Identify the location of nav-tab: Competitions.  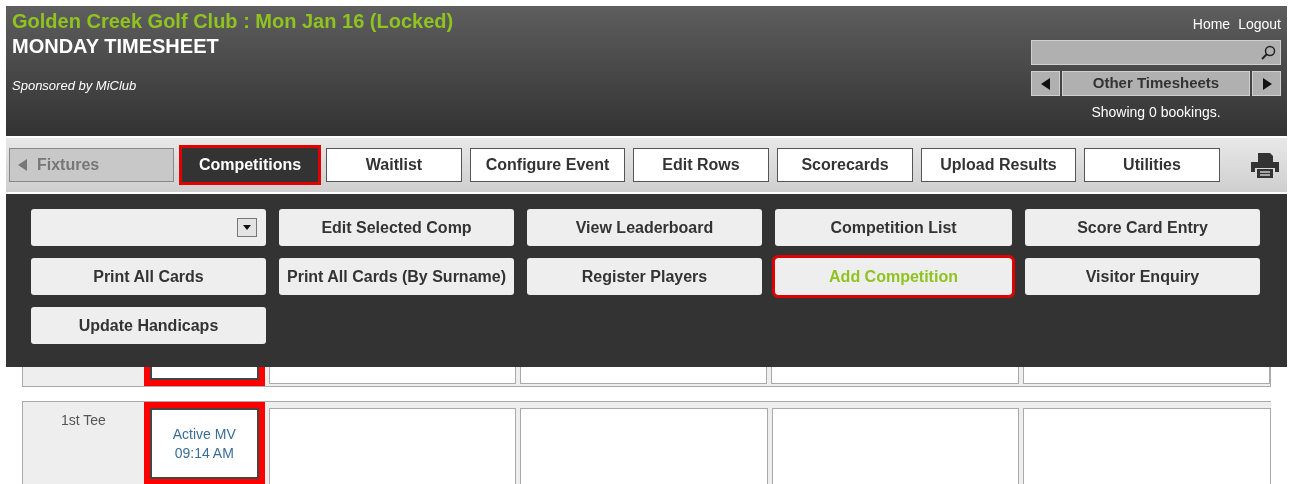
(250, 165).